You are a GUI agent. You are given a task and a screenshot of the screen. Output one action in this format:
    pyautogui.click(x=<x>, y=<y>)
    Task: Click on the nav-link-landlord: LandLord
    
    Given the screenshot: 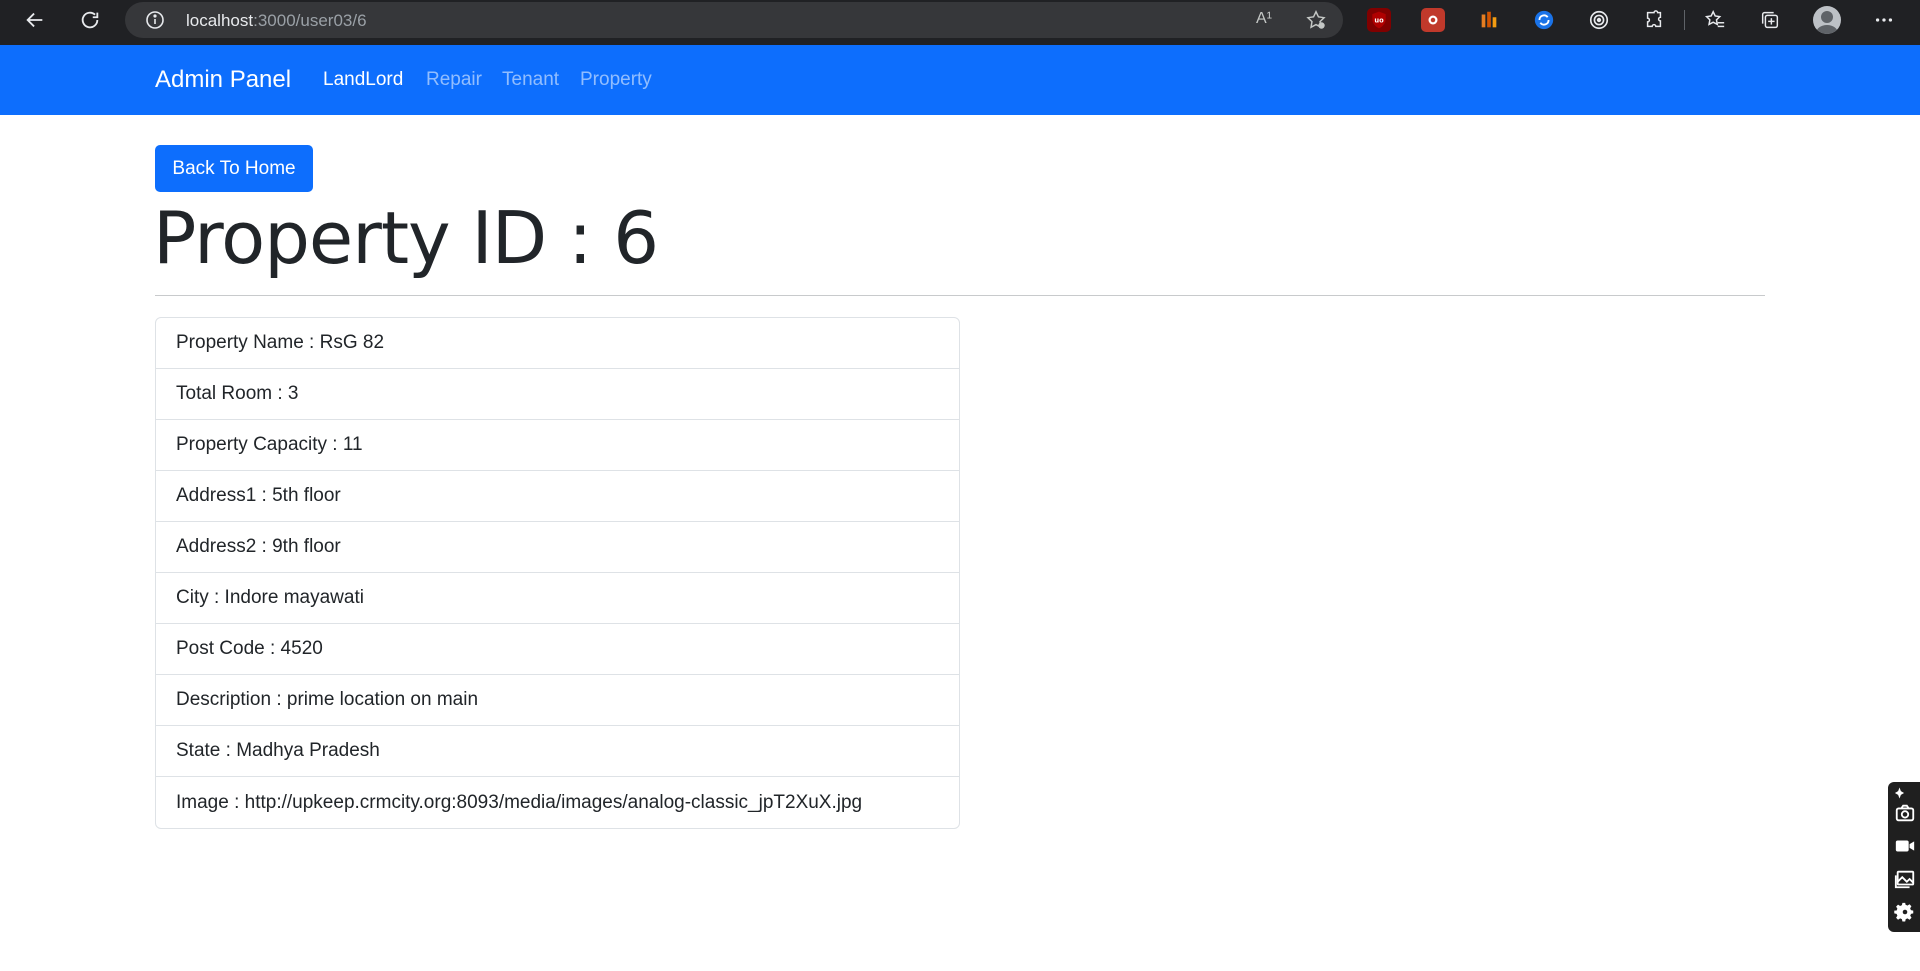 What is the action you would take?
    pyautogui.click(x=363, y=80)
    